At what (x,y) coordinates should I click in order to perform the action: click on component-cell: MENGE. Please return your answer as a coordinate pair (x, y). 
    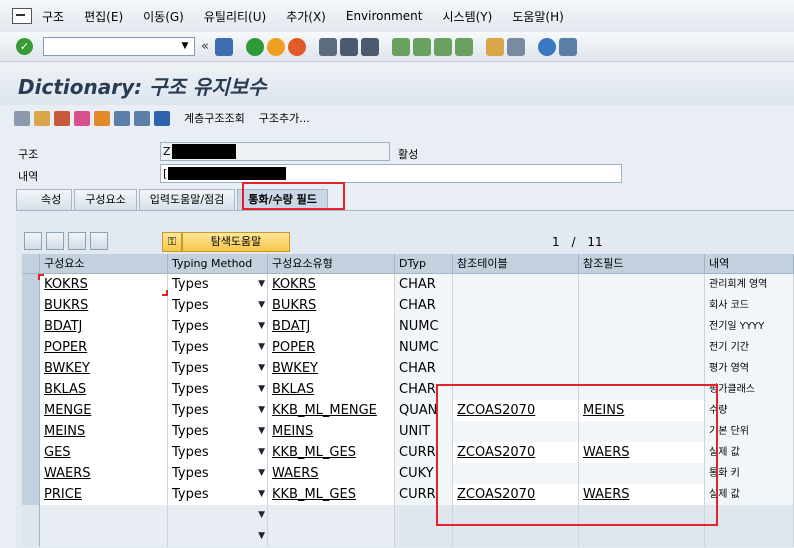
    Looking at the image, I should click on (104, 410).